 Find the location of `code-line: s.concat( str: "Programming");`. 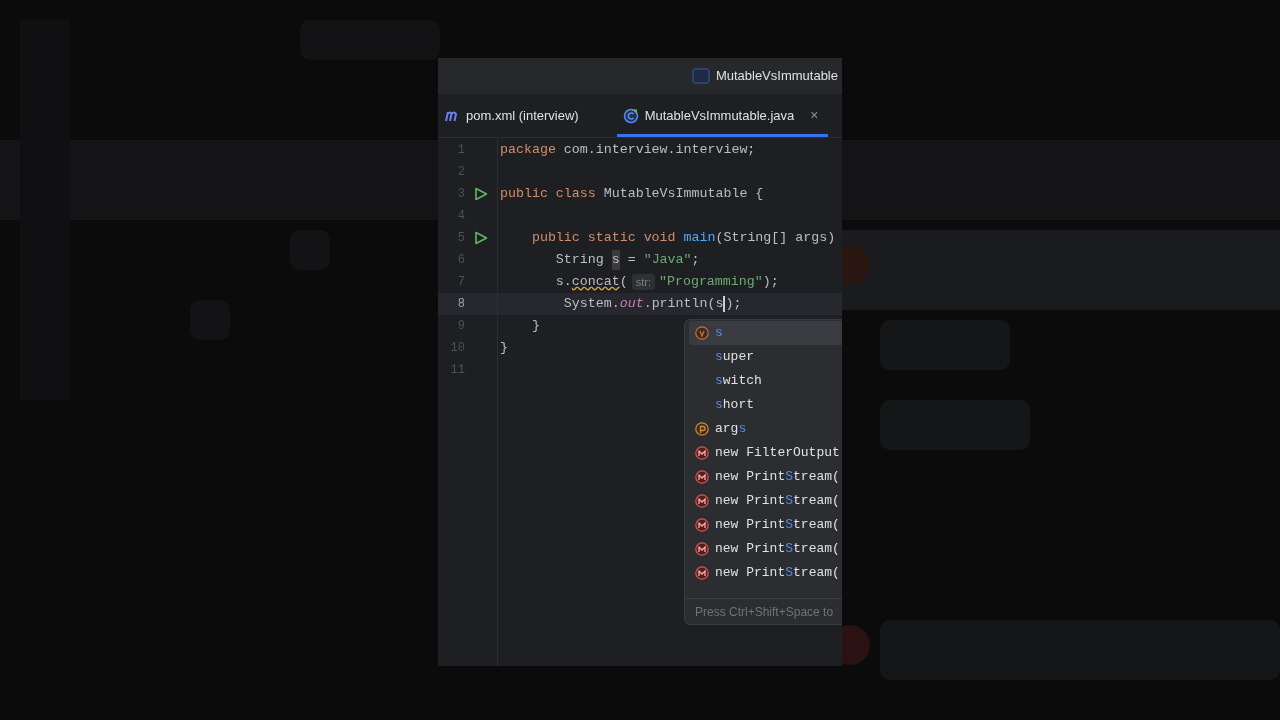

code-line: s.concat( str: "Programming"); is located at coordinates (666, 282).